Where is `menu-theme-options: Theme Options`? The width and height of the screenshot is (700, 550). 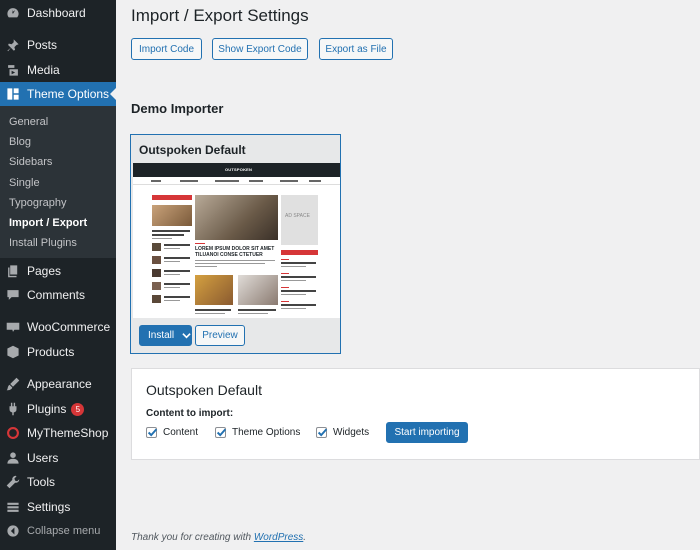
menu-theme-options: Theme Options is located at coordinates (58, 94).